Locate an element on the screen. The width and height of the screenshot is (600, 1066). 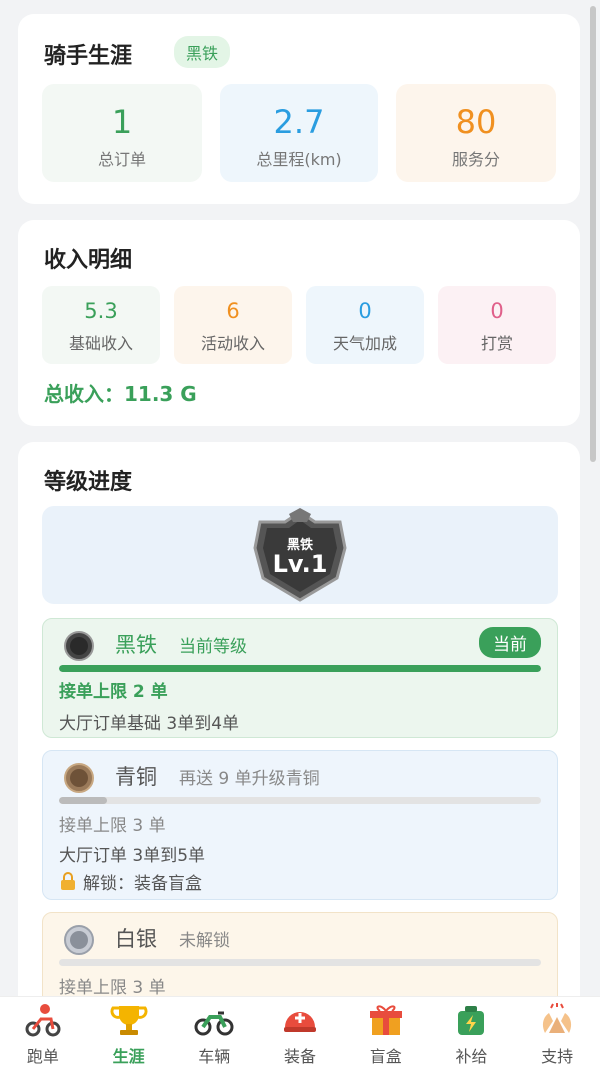
career-title: 骑手生涯 is located at coordinates (88, 56).